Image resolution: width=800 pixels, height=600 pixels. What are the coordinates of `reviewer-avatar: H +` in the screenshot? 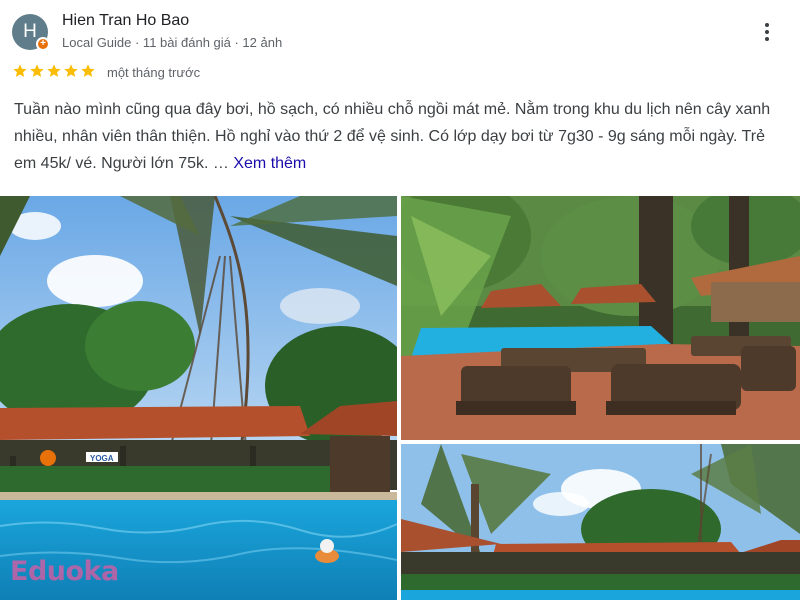 It's located at (31, 32).